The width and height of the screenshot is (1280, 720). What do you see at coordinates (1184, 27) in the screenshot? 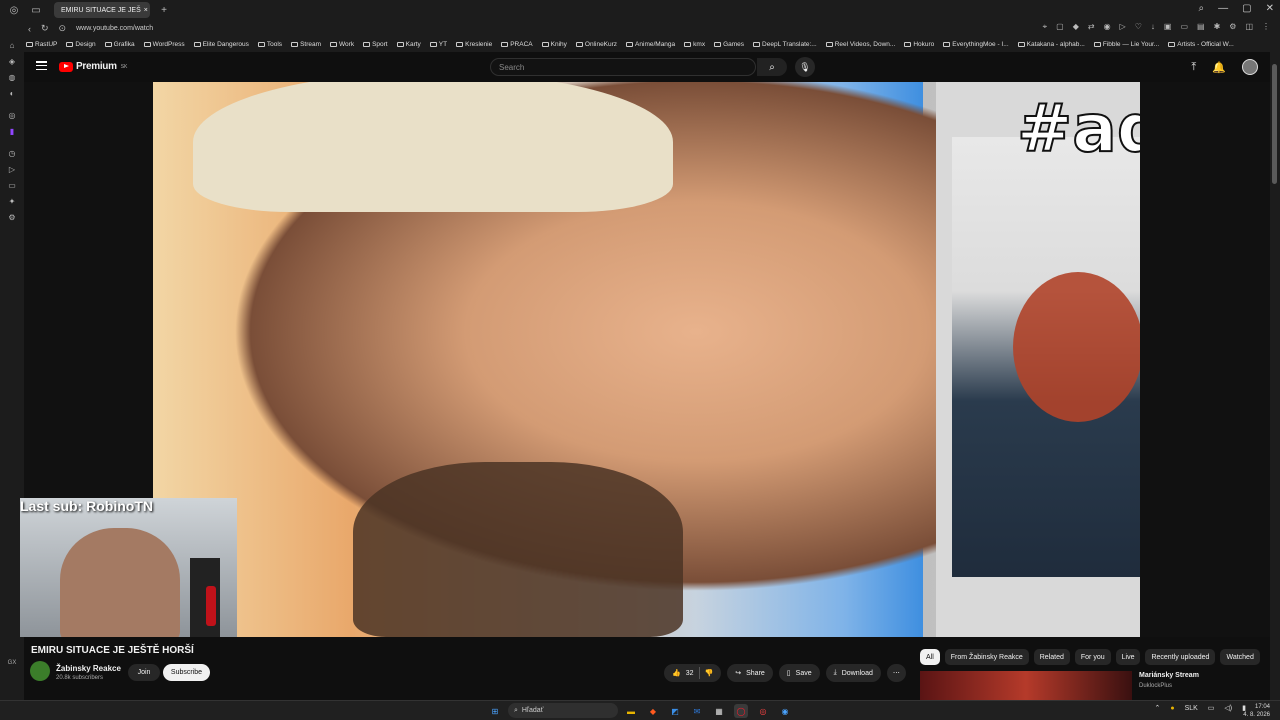
I see `tv-icon: ▭` at bounding box center [1184, 27].